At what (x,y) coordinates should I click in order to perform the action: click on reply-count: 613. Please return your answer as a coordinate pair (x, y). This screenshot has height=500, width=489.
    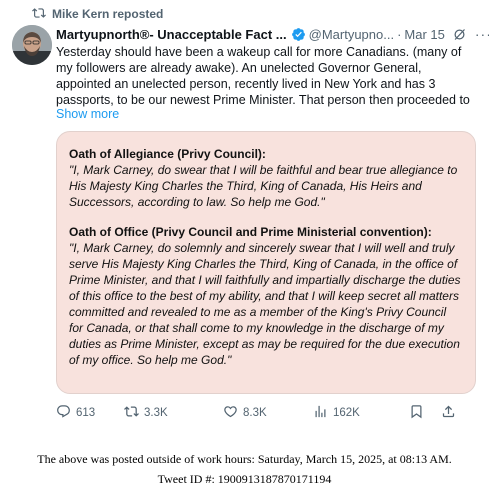
    Looking at the image, I should click on (86, 413).